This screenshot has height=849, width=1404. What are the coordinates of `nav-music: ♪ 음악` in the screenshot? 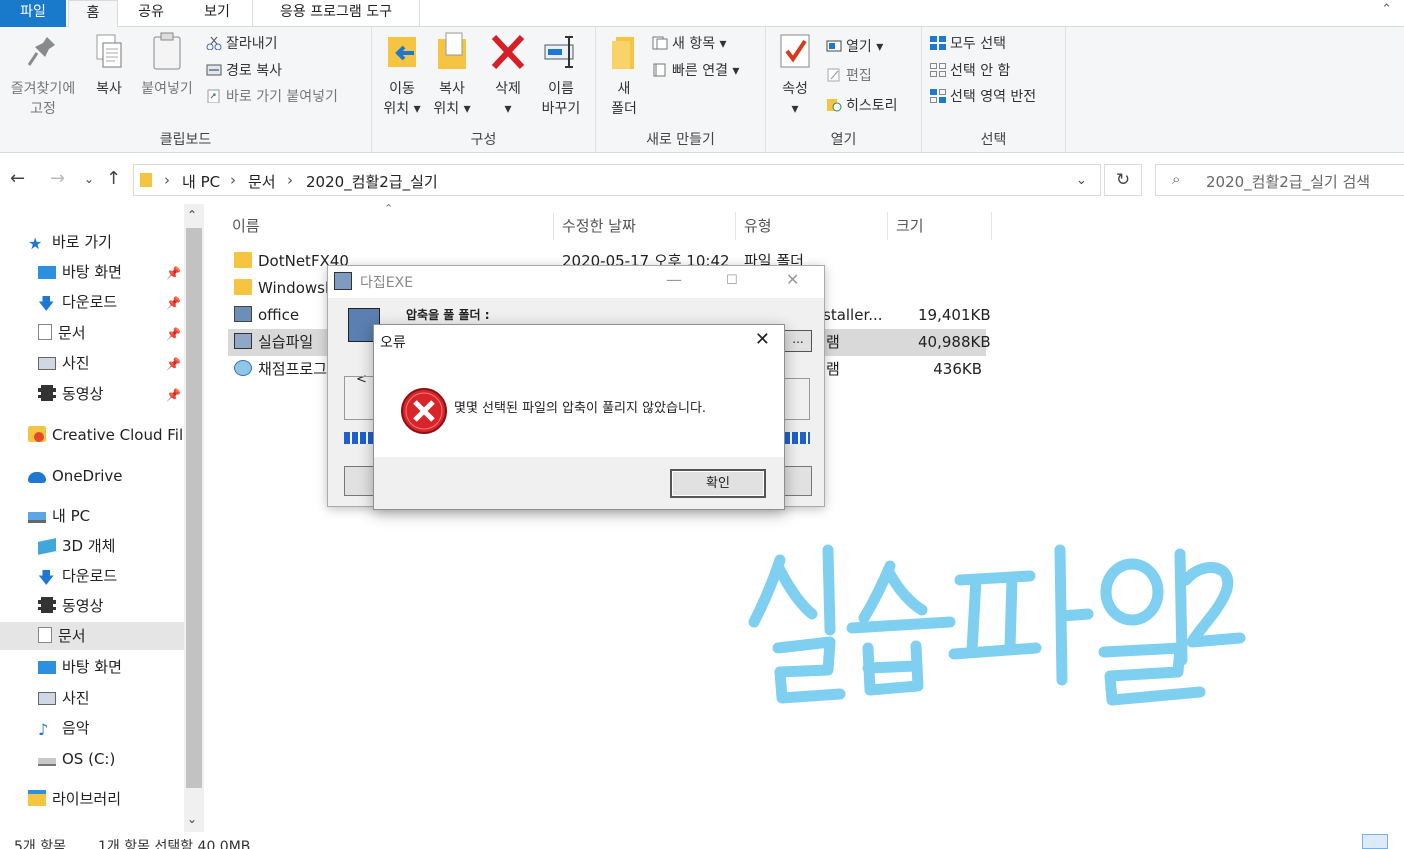 It's located at (64, 728).